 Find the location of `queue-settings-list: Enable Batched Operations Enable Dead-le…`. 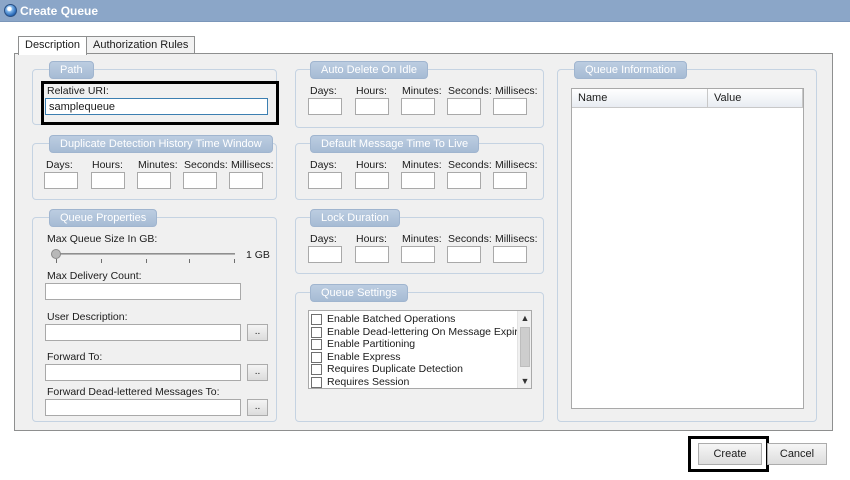

queue-settings-list: Enable Batched Operations Enable Dead-le… is located at coordinates (420, 349).